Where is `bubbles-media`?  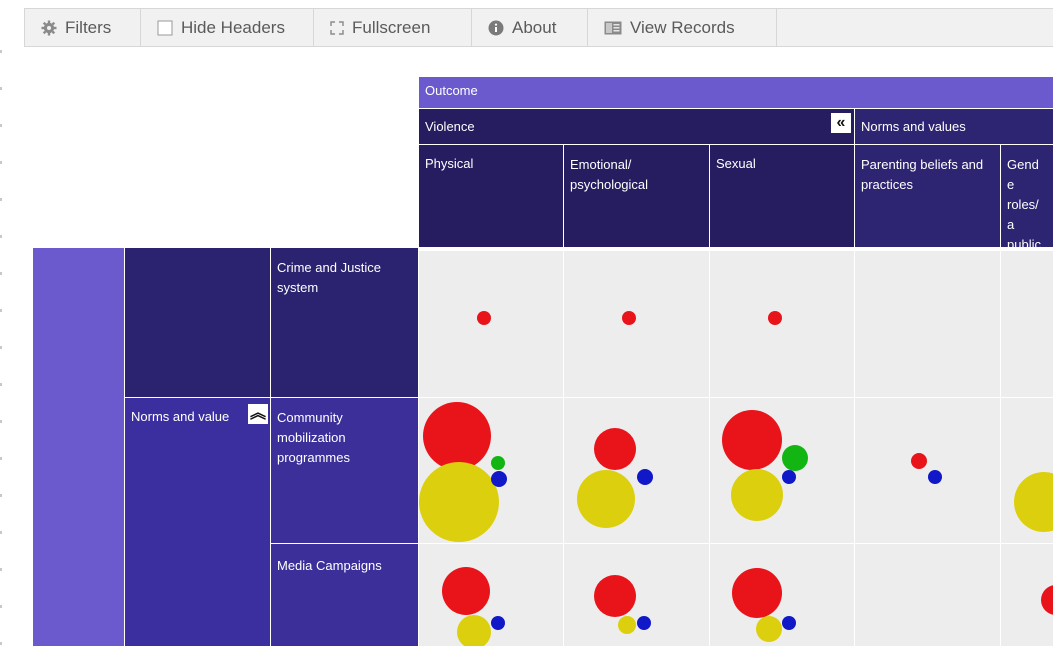 bubbles-media is located at coordinates (747, 606).